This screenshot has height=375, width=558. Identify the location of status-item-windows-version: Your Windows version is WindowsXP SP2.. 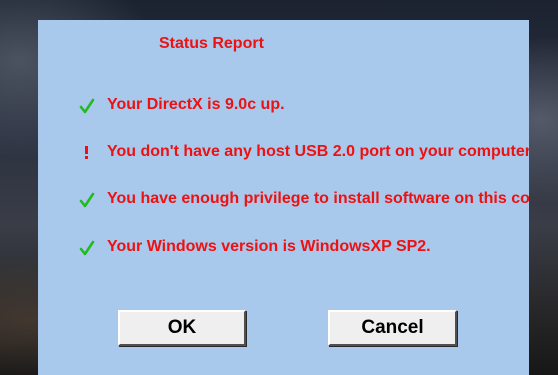
(283, 248).